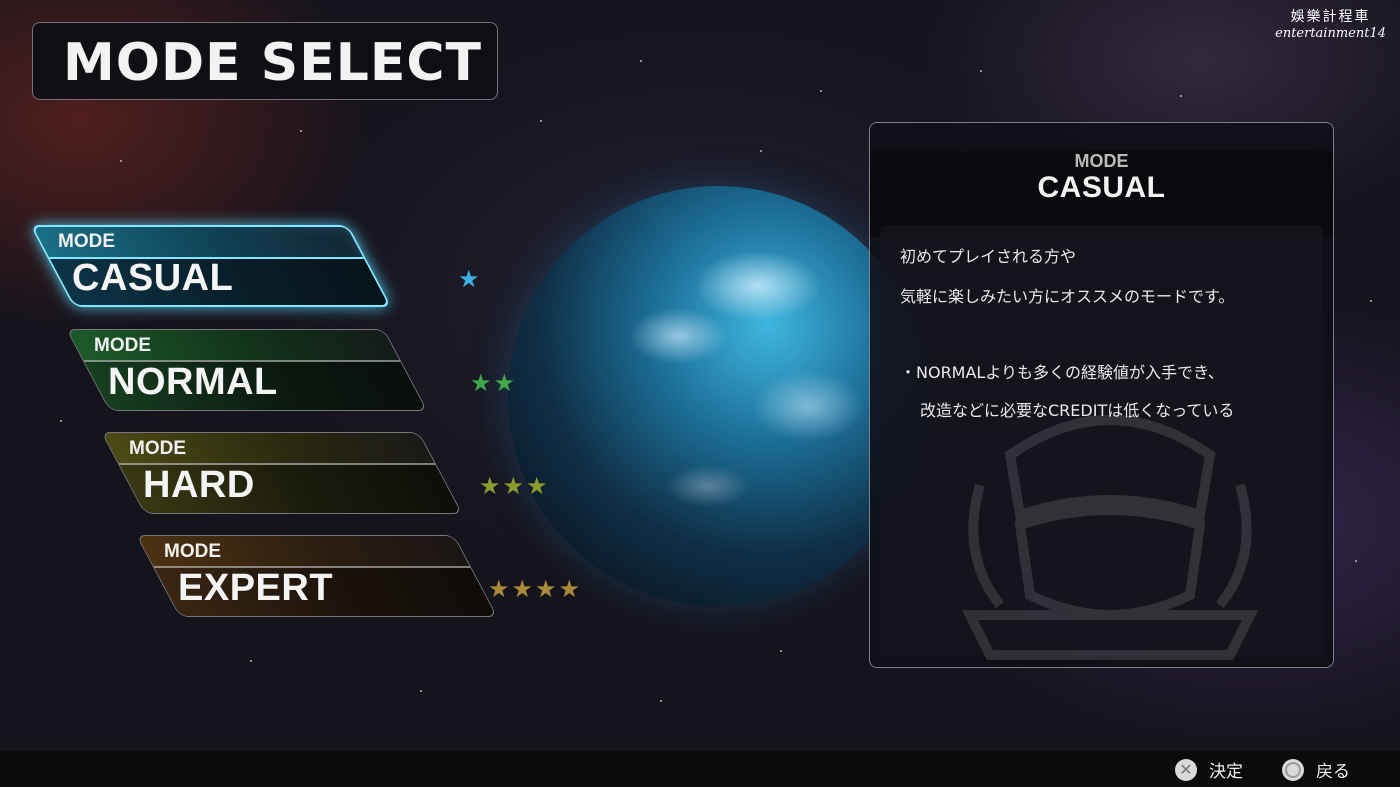  What do you see at coordinates (514, 486) in the screenshot?
I see `difficulty-stars-icon: ★★★` at bounding box center [514, 486].